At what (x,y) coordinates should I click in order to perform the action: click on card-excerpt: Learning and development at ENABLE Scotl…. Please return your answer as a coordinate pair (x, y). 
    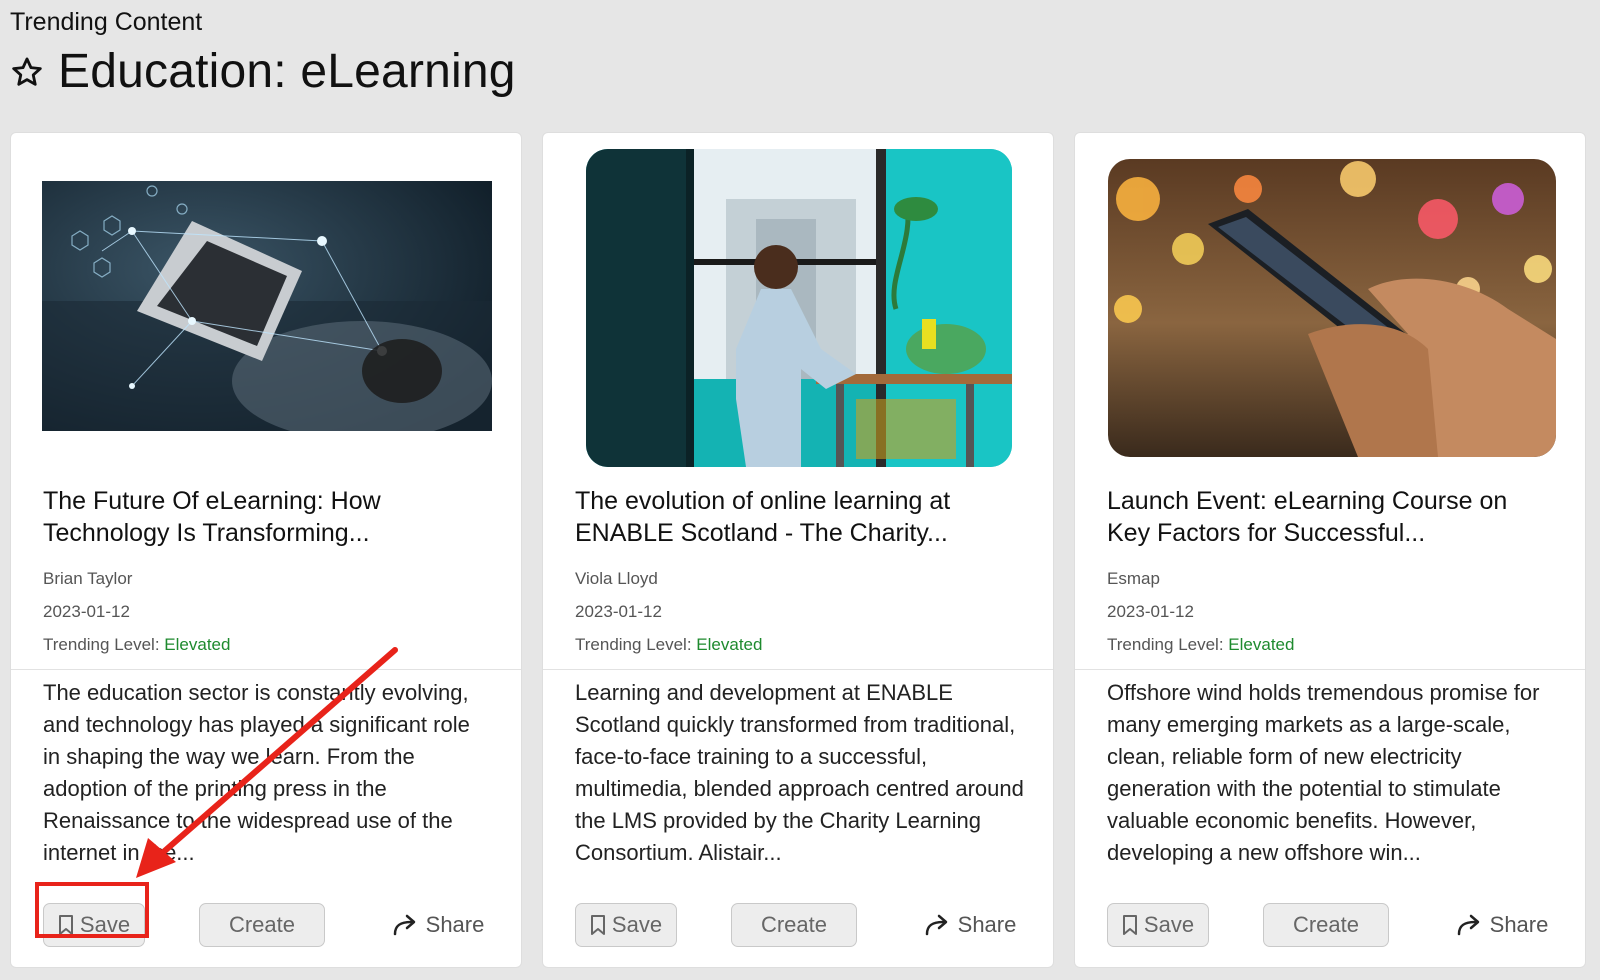
    Looking at the image, I should click on (799, 772).